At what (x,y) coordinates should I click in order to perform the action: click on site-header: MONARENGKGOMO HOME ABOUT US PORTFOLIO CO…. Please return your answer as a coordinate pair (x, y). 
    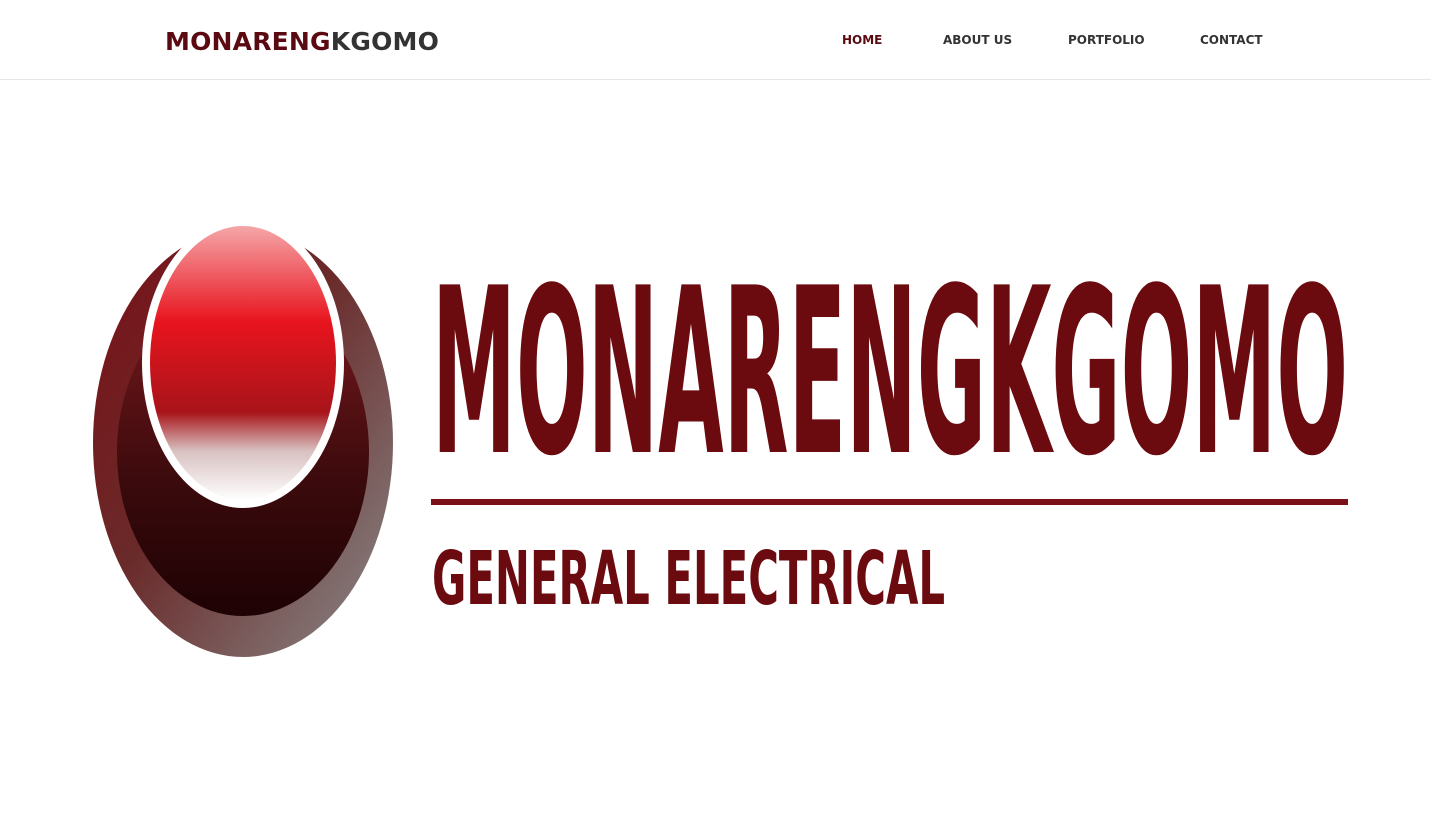
    Looking at the image, I should click on (715, 40).